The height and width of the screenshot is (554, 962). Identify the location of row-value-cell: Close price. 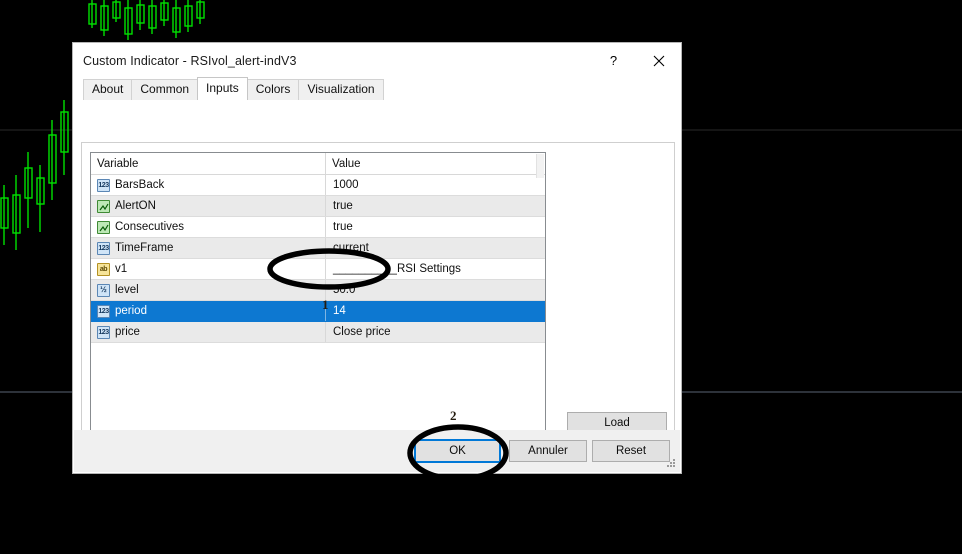
(435, 332).